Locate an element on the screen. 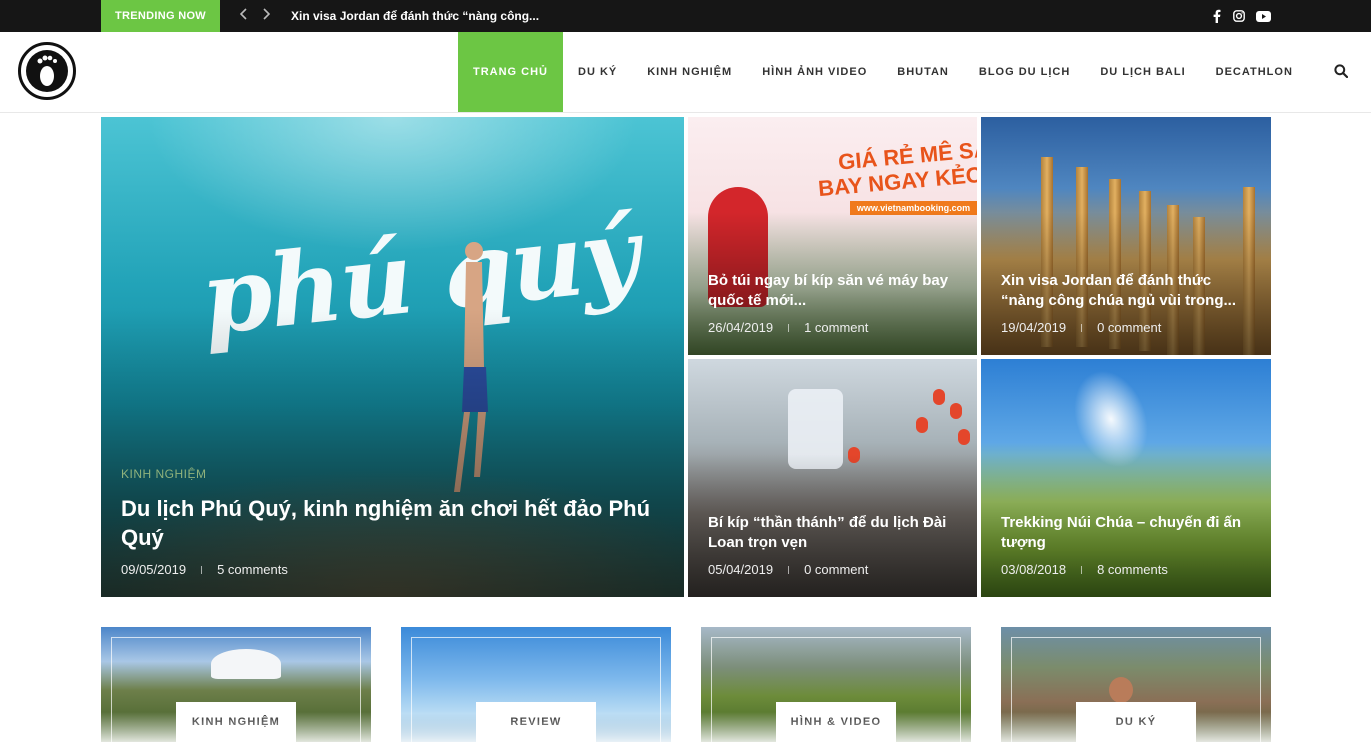 The height and width of the screenshot is (742, 1371). nav-item-bhutan: BHUTAN is located at coordinates (923, 72).